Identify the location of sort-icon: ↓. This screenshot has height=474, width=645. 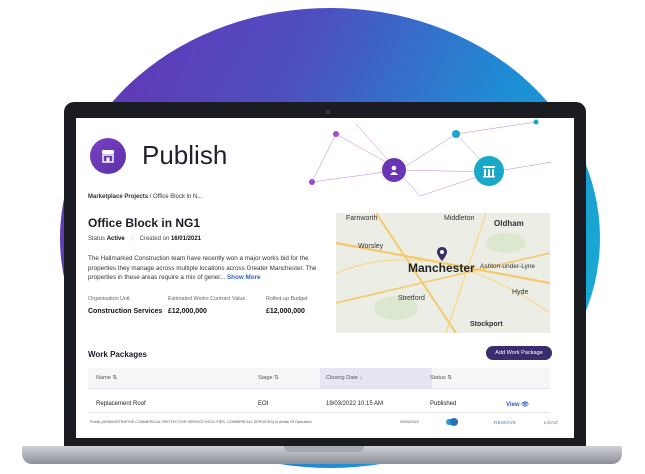
(361, 378).